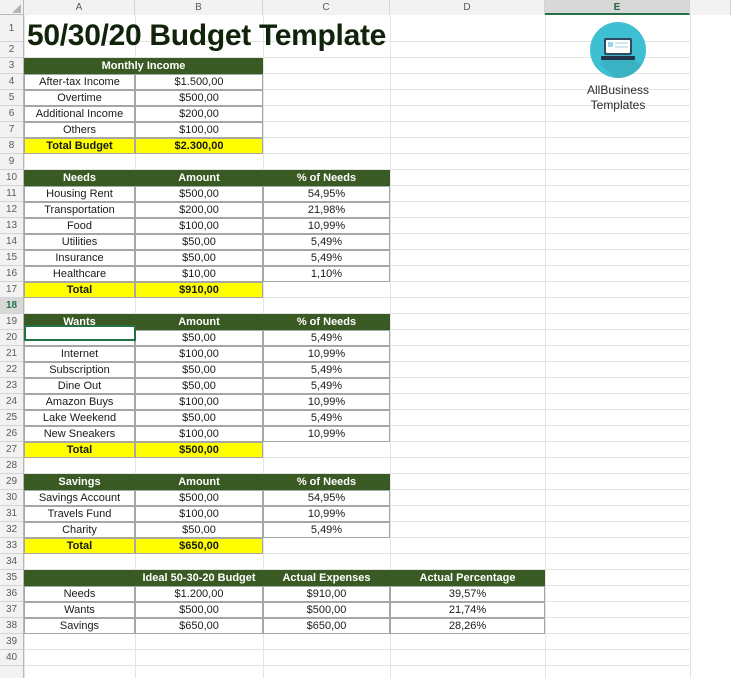  I want to click on needs-amount-2: $100,00, so click(199, 226).